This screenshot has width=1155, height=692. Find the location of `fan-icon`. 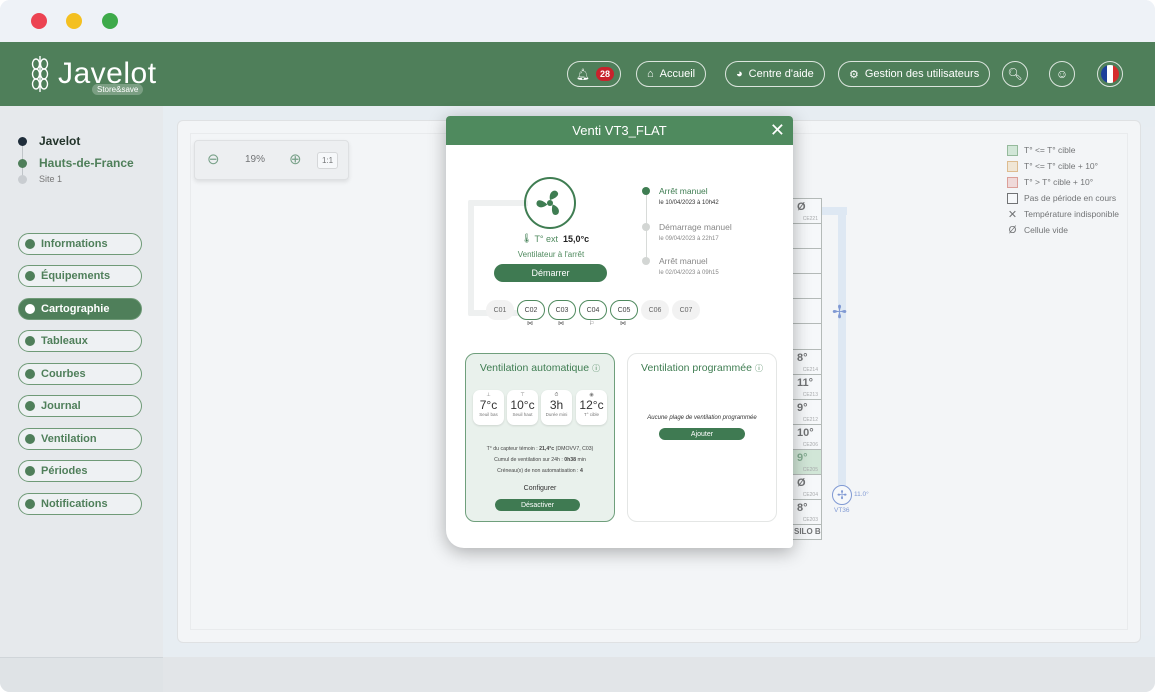

fan-icon is located at coordinates (547, 202).